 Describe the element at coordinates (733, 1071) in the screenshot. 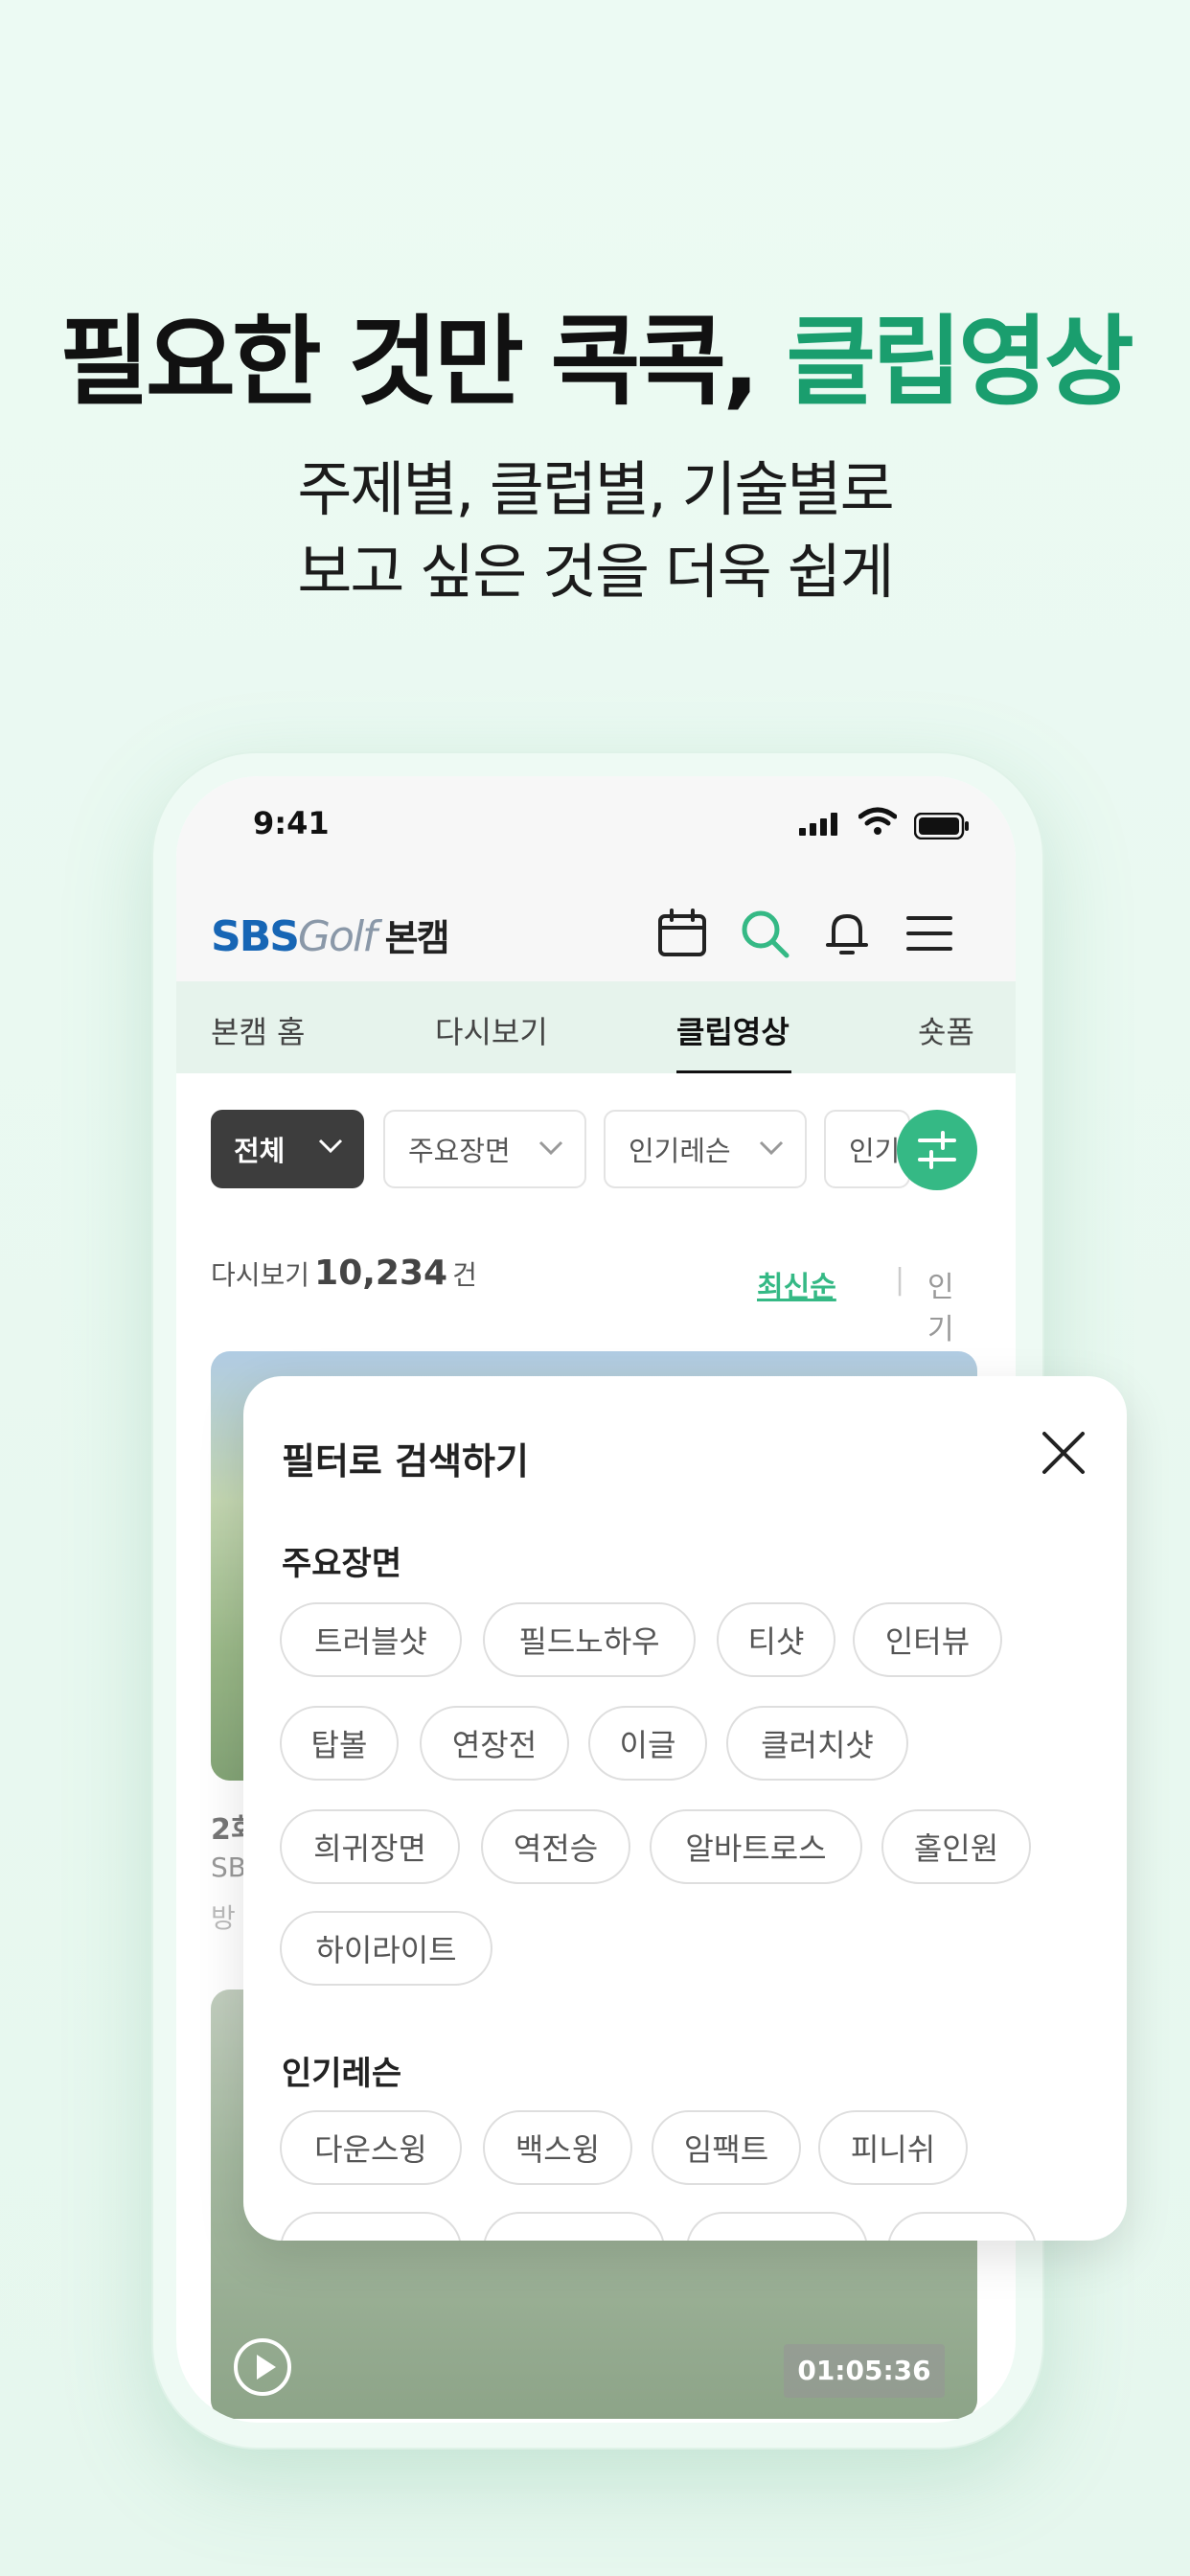

I see `tab-active-indicator` at that location.